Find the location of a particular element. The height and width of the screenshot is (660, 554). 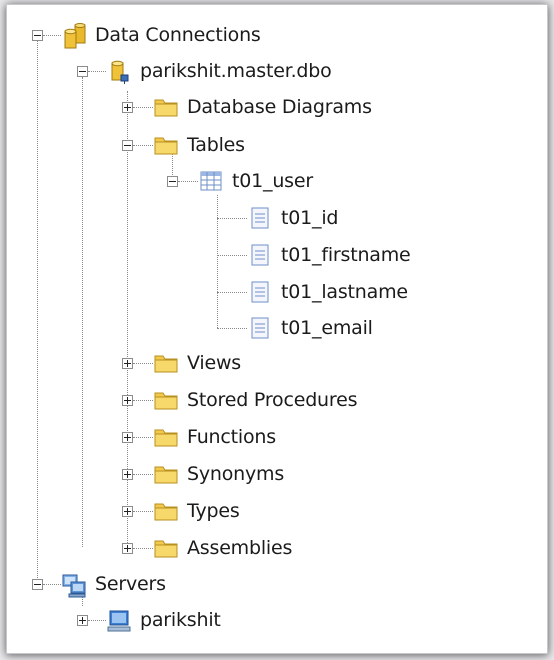

servers-icon is located at coordinates (74, 585).